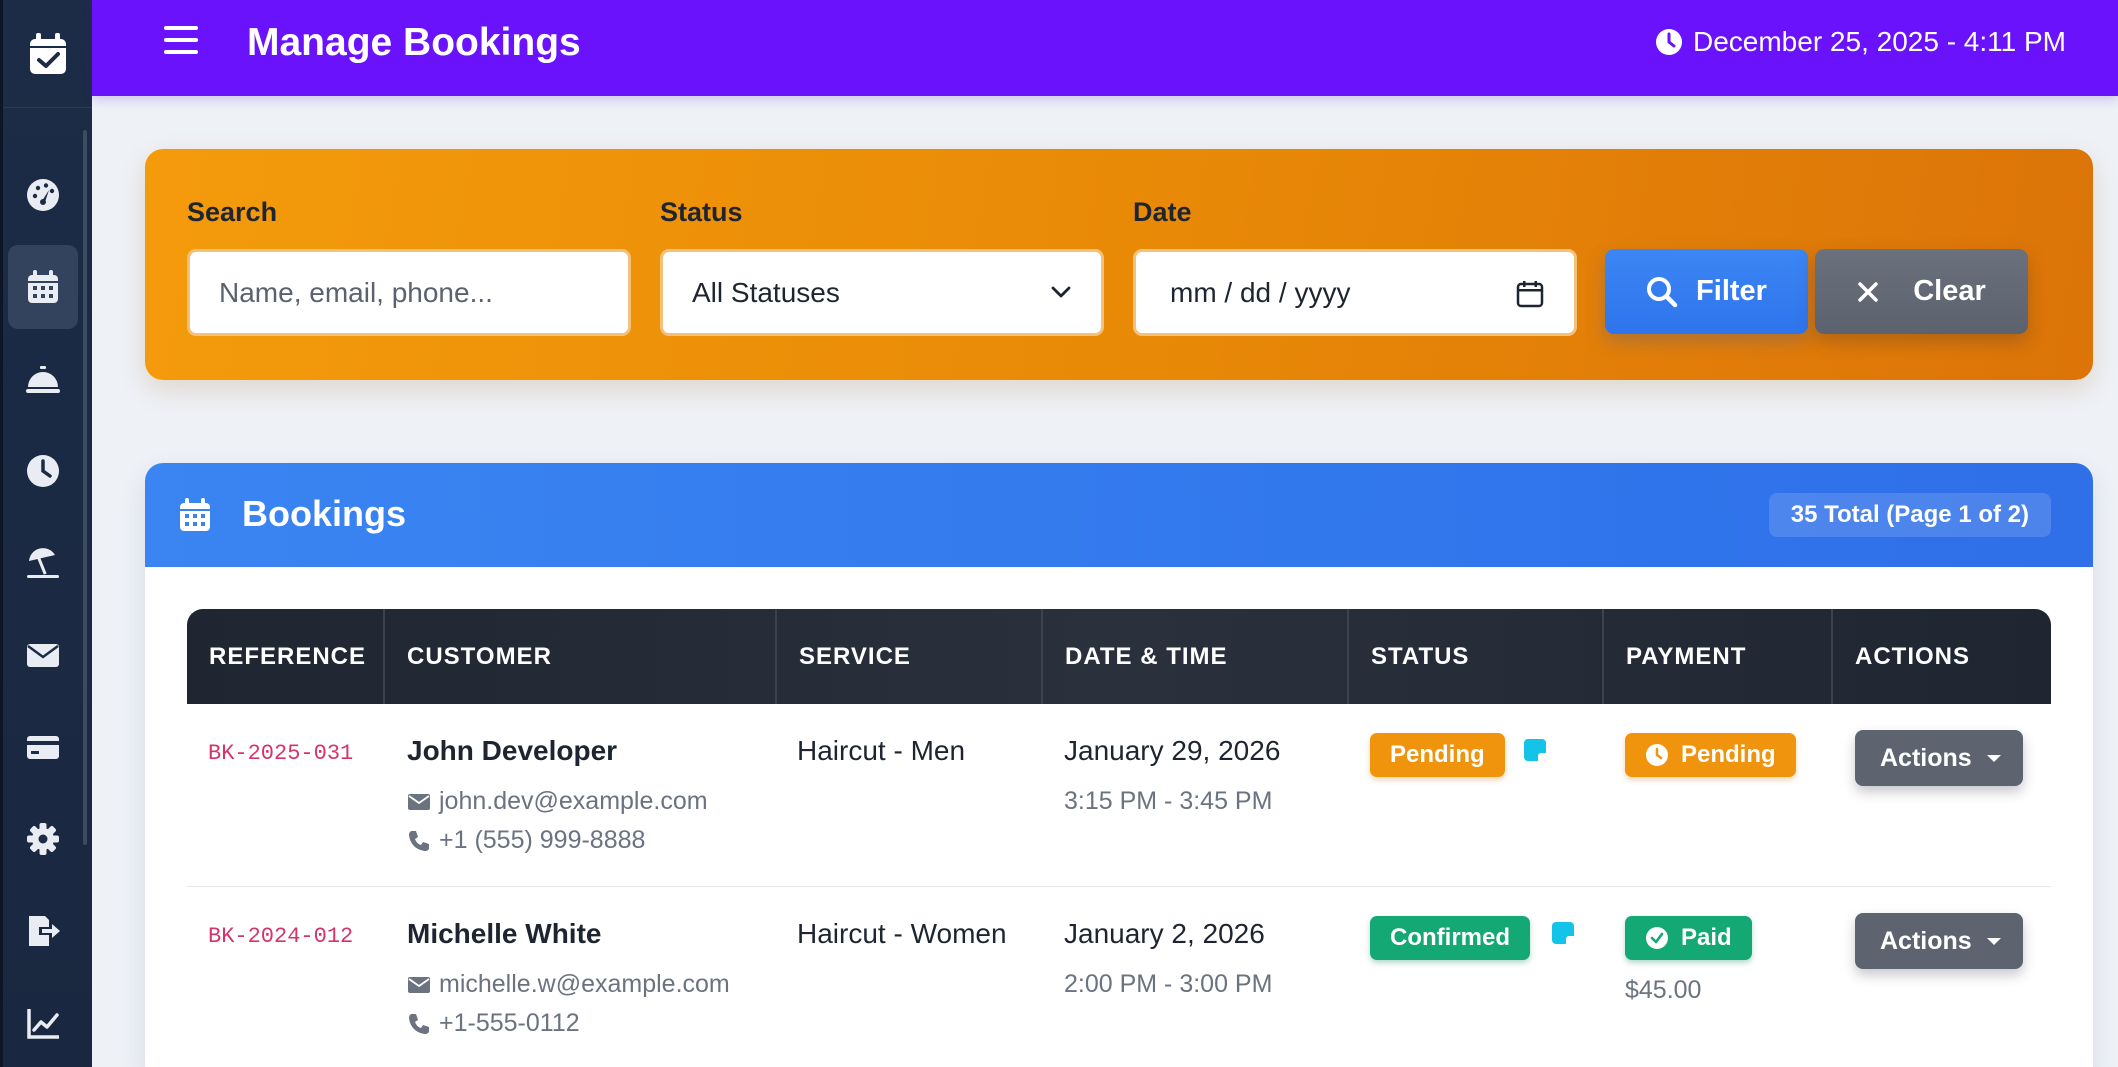 The width and height of the screenshot is (2118, 1067). Describe the element at coordinates (1706, 937) in the screenshot. I see `payment-badge-label: Paid` at that location.